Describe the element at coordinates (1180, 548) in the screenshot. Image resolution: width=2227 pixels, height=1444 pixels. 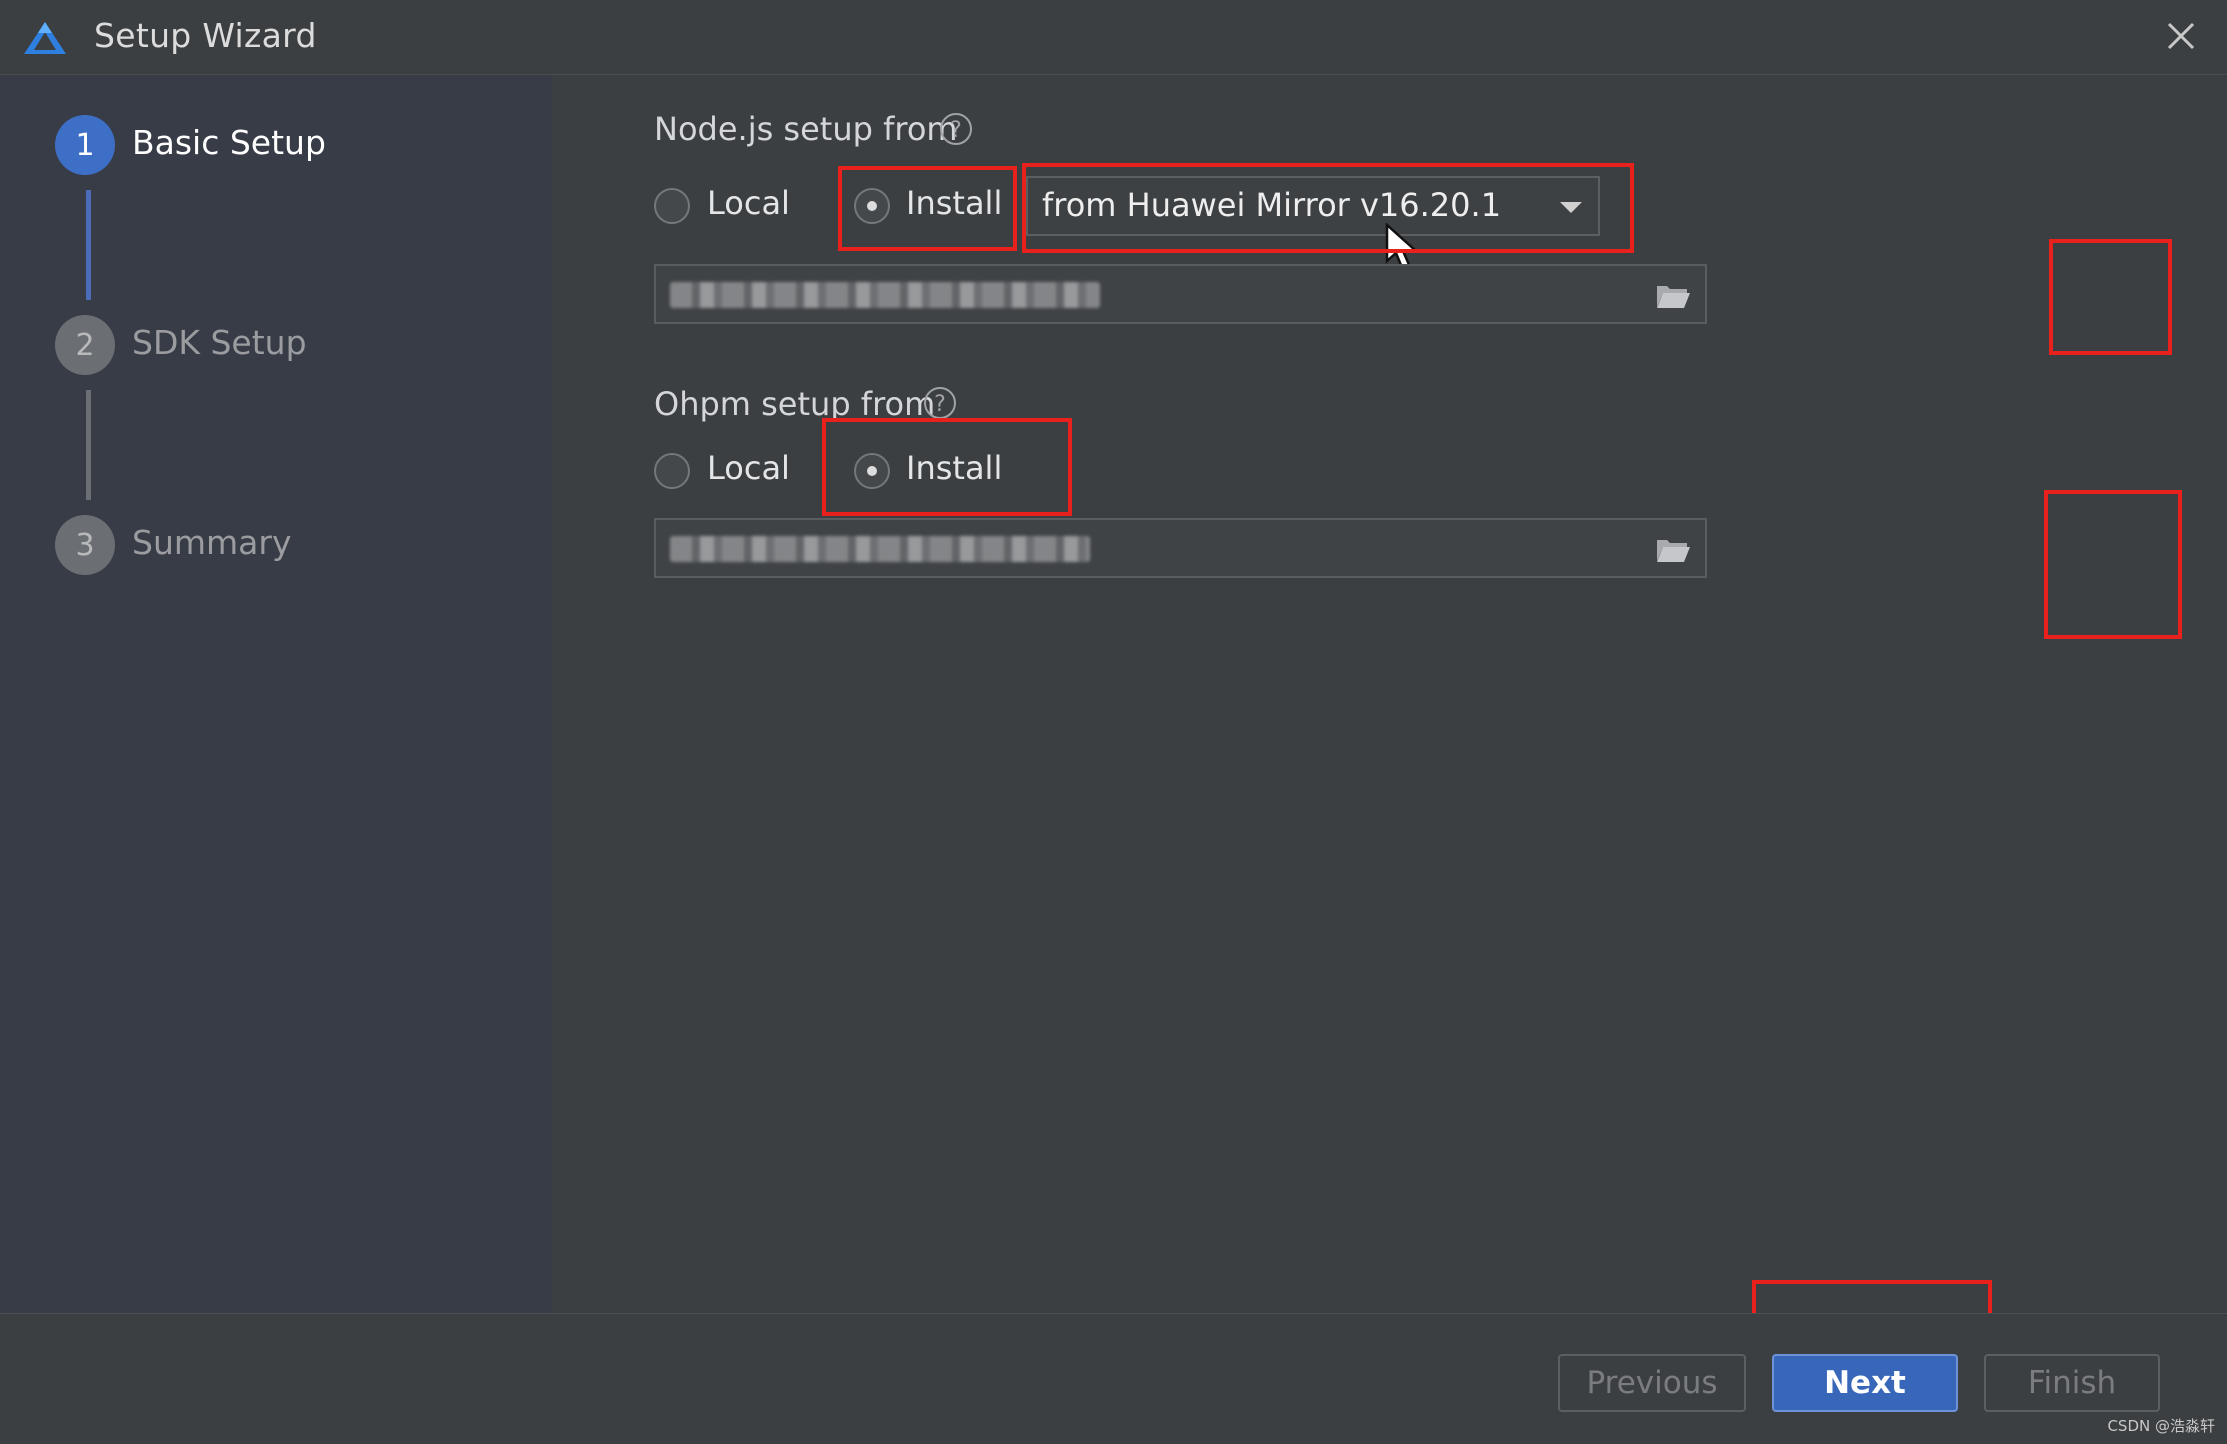
I see `ohpm-path-field` at that location.